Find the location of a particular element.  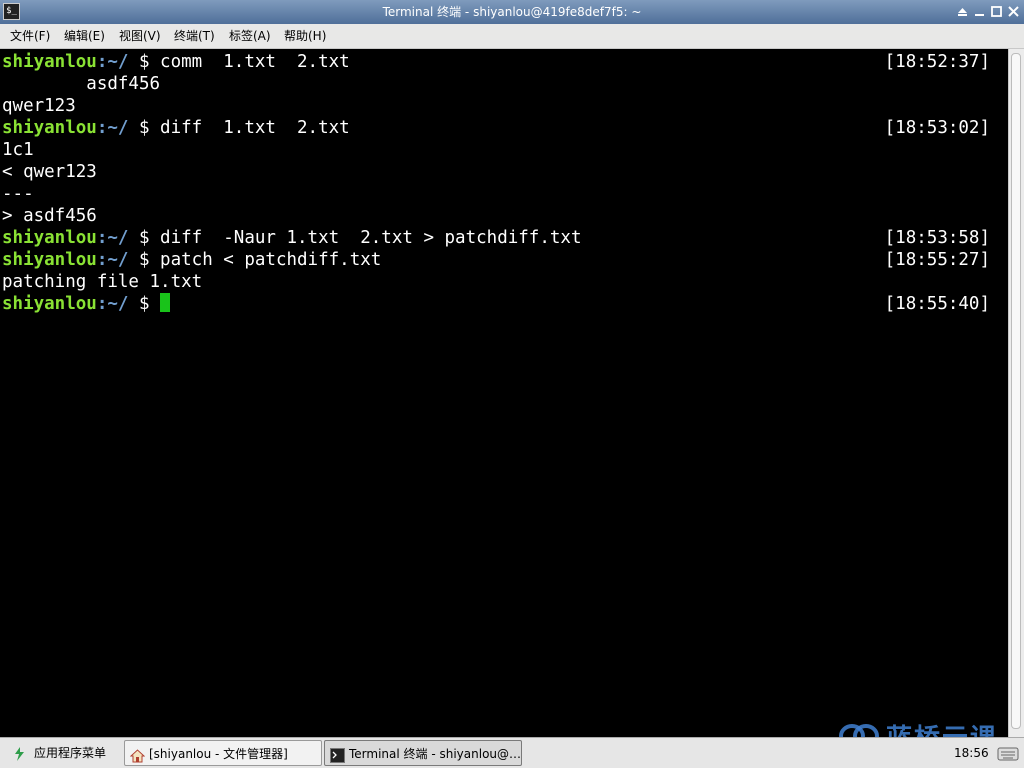

output-line: qwer123 is located at coordinates (39, 106).